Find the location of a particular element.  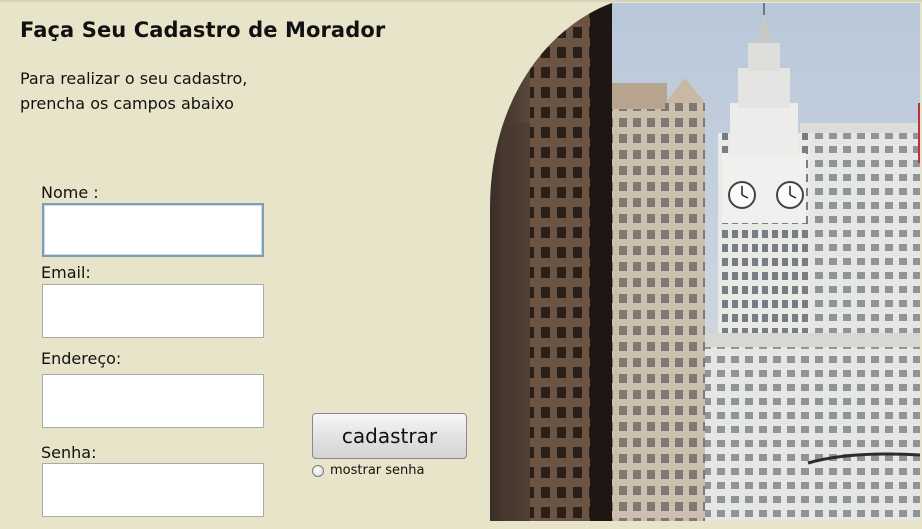

name-input is located at coordinates (153, 230).